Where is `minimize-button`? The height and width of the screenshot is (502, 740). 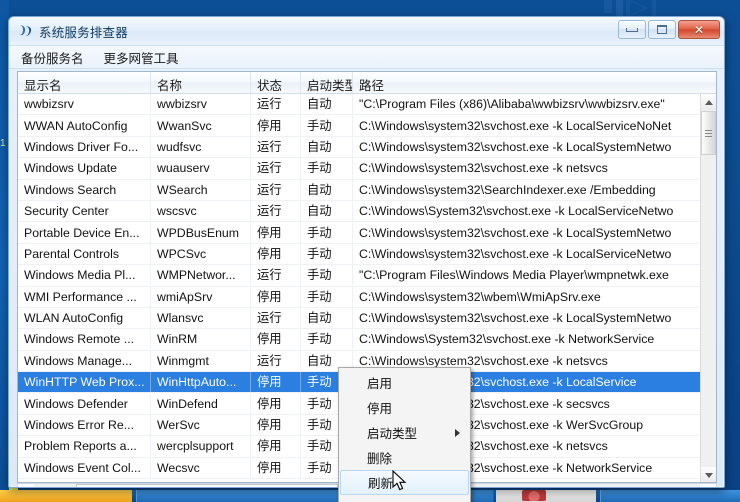
minimize-button is located at coordinates (632, 29).